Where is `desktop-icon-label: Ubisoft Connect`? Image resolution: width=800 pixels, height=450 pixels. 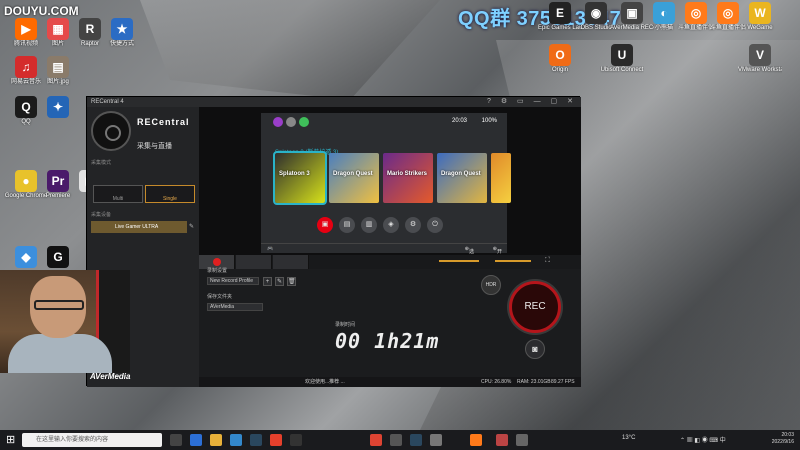 desktop-icon-label: Ubisoft Connect is located at coordinates (622, 70).